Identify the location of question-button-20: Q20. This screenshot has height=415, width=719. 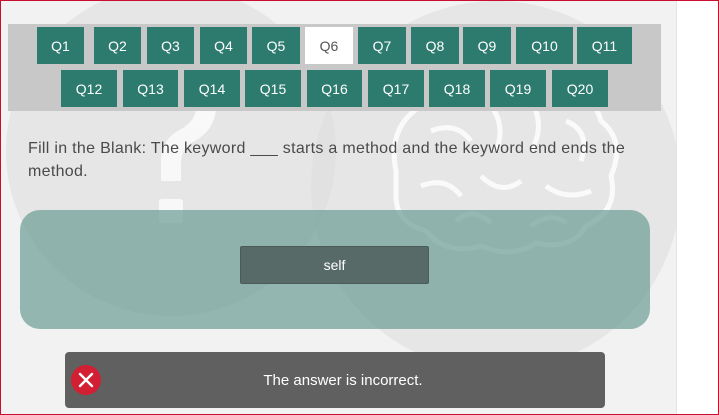
(580, 88).